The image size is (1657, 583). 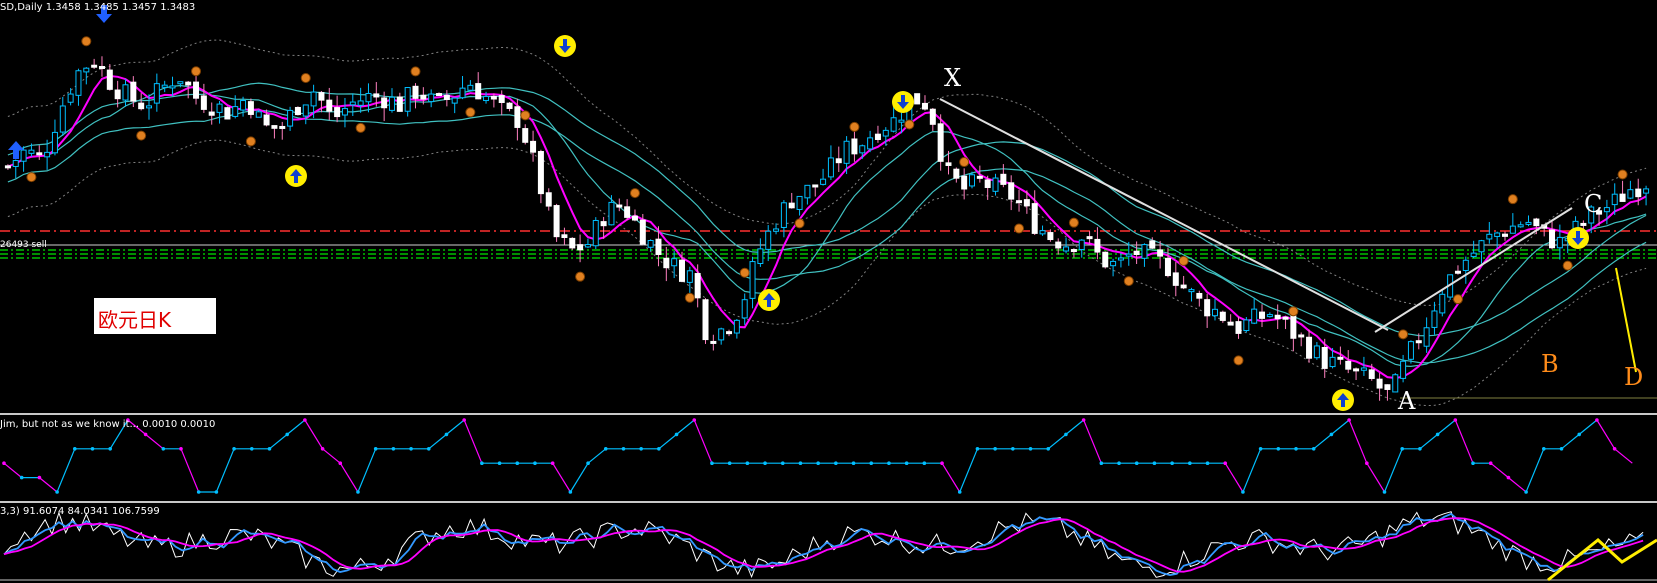 I want to click on indicator1-plot, so click(x=817, y=456).